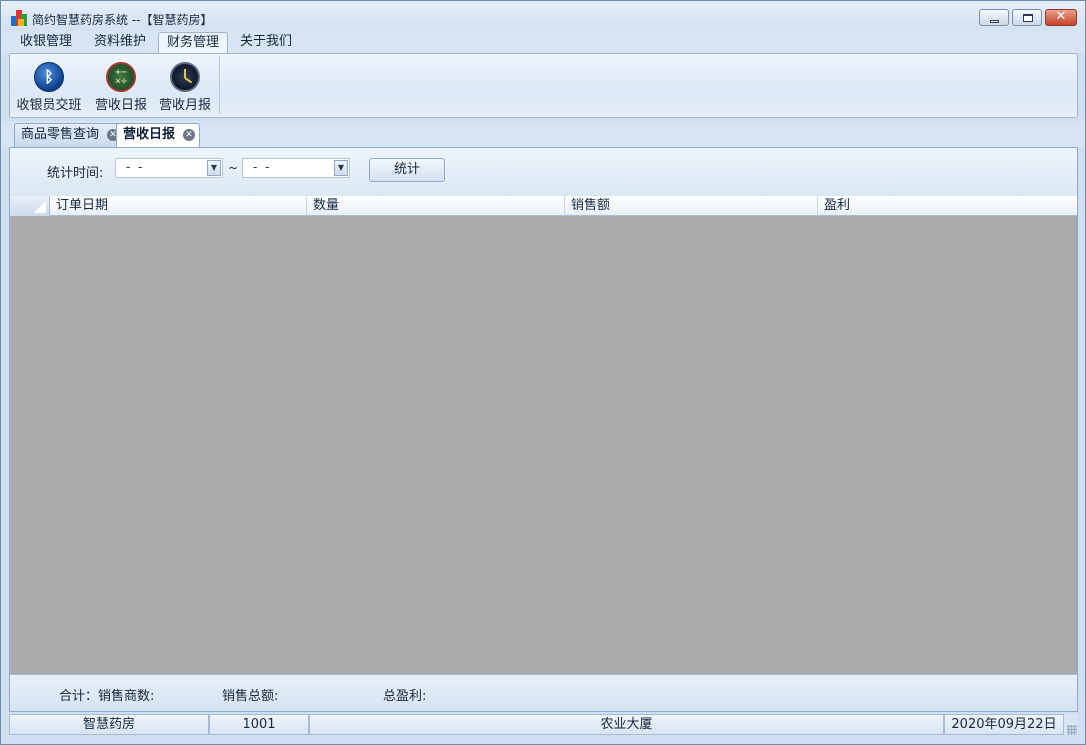 The width and height of the screenshot is (1086, 745). What do you see at coordinates (121, 77) in the screenshot?
I see `calculator-icon: +− ×÷` at bounding box center [121, 77].